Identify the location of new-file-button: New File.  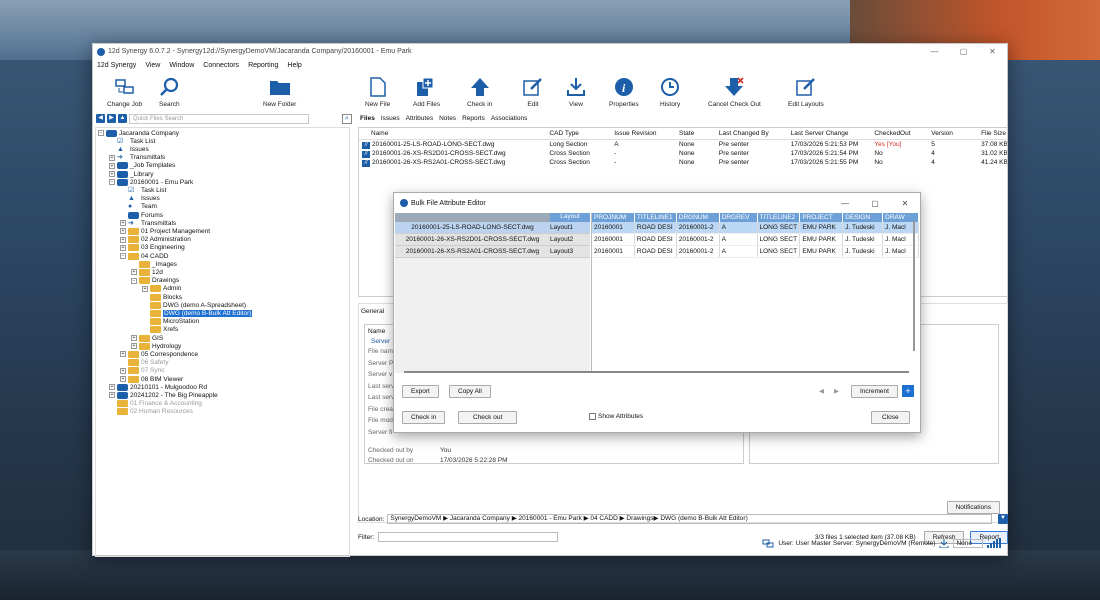
(377, 91).